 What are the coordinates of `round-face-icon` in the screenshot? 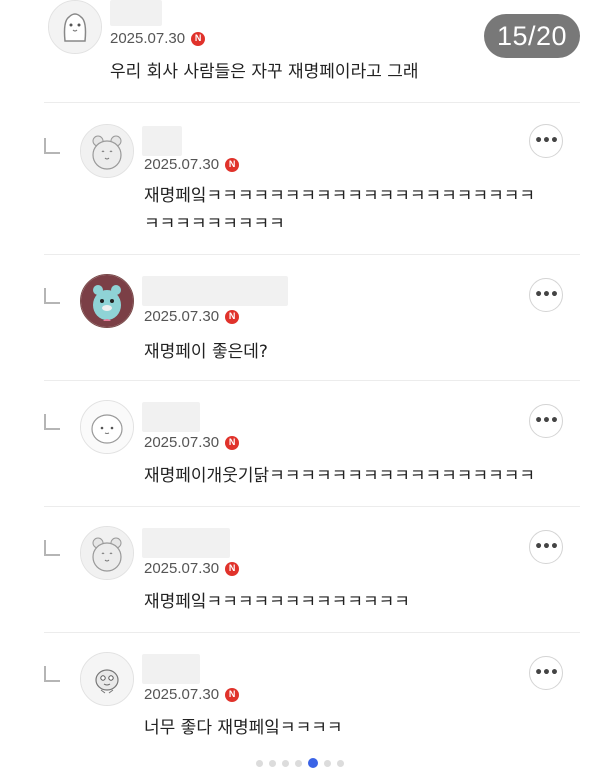 It's located at (107, 427).